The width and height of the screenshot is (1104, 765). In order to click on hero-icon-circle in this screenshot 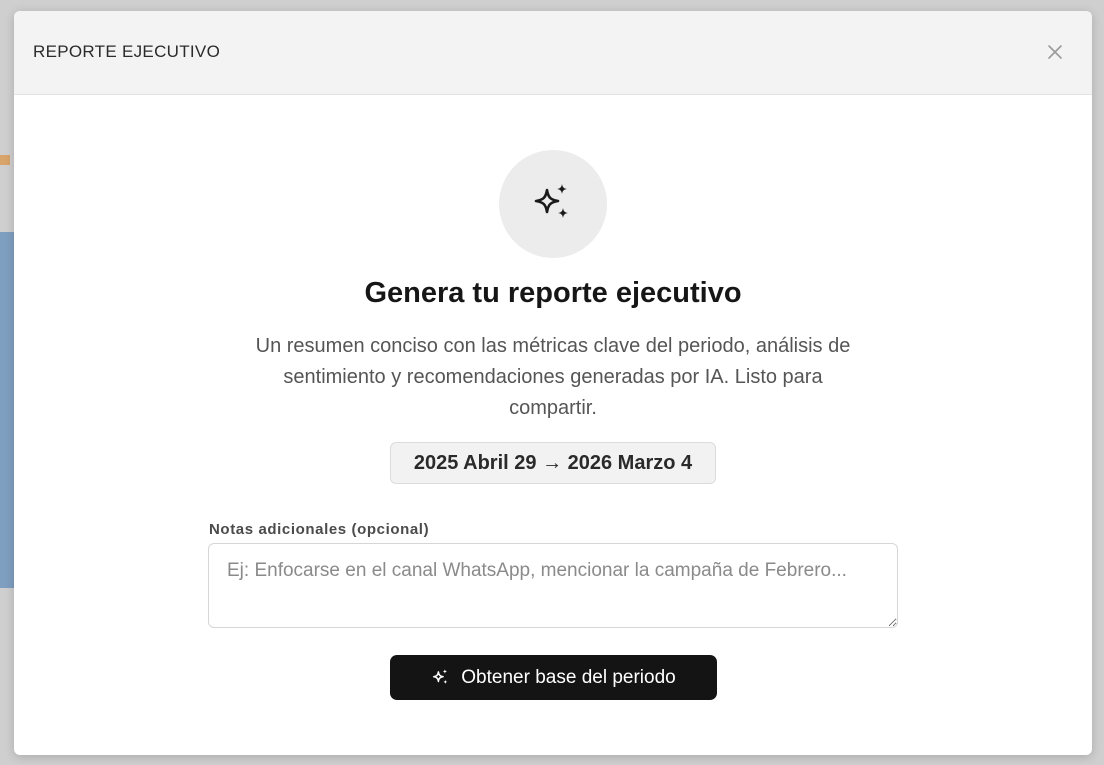, I will do `click(553, 204)`.